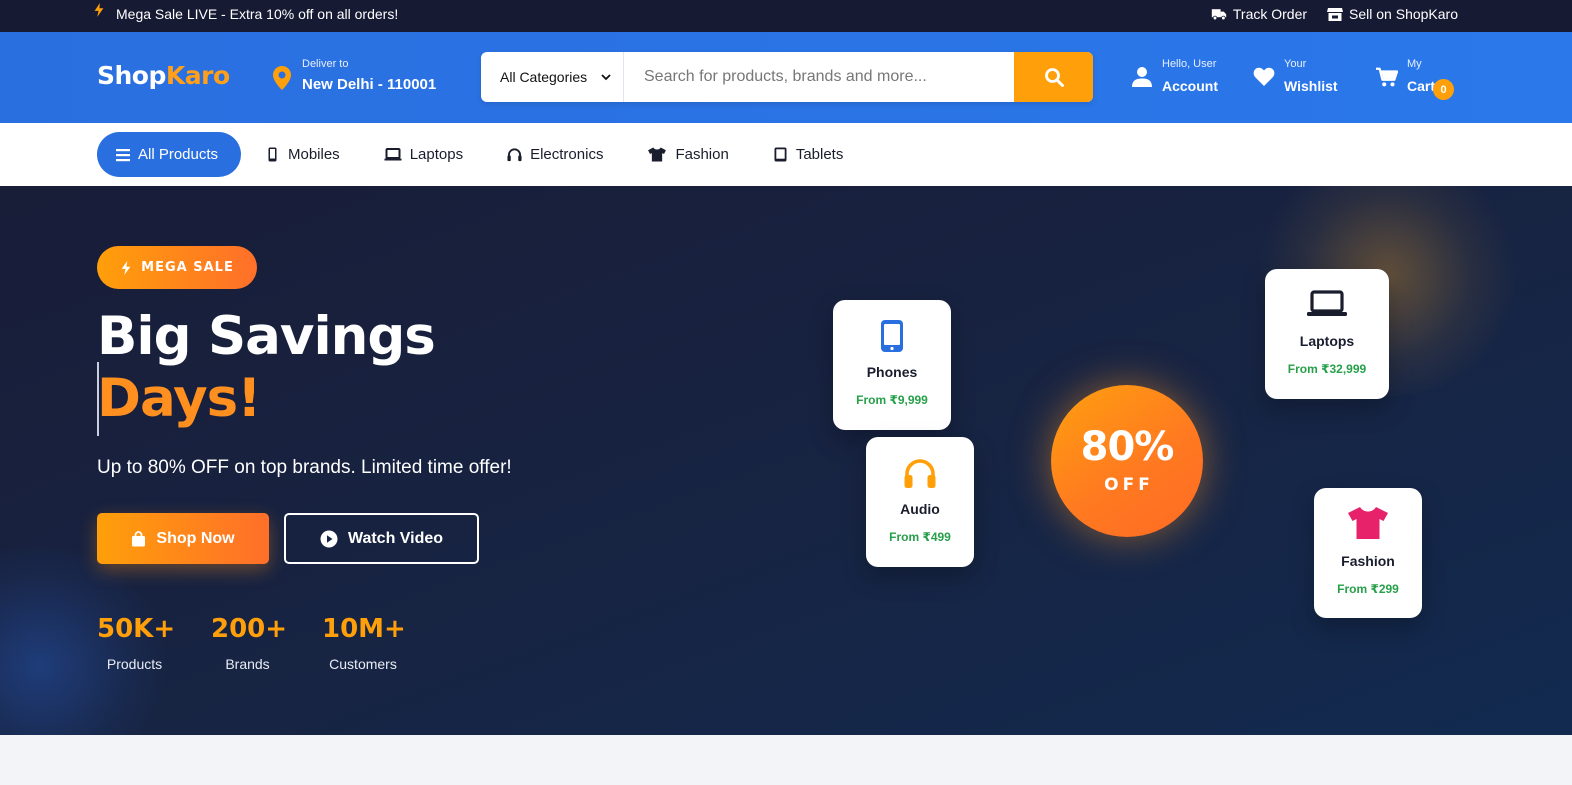 The image size is (1572, 785). I want to click on search-bar: All Categories, so click(787, 77).